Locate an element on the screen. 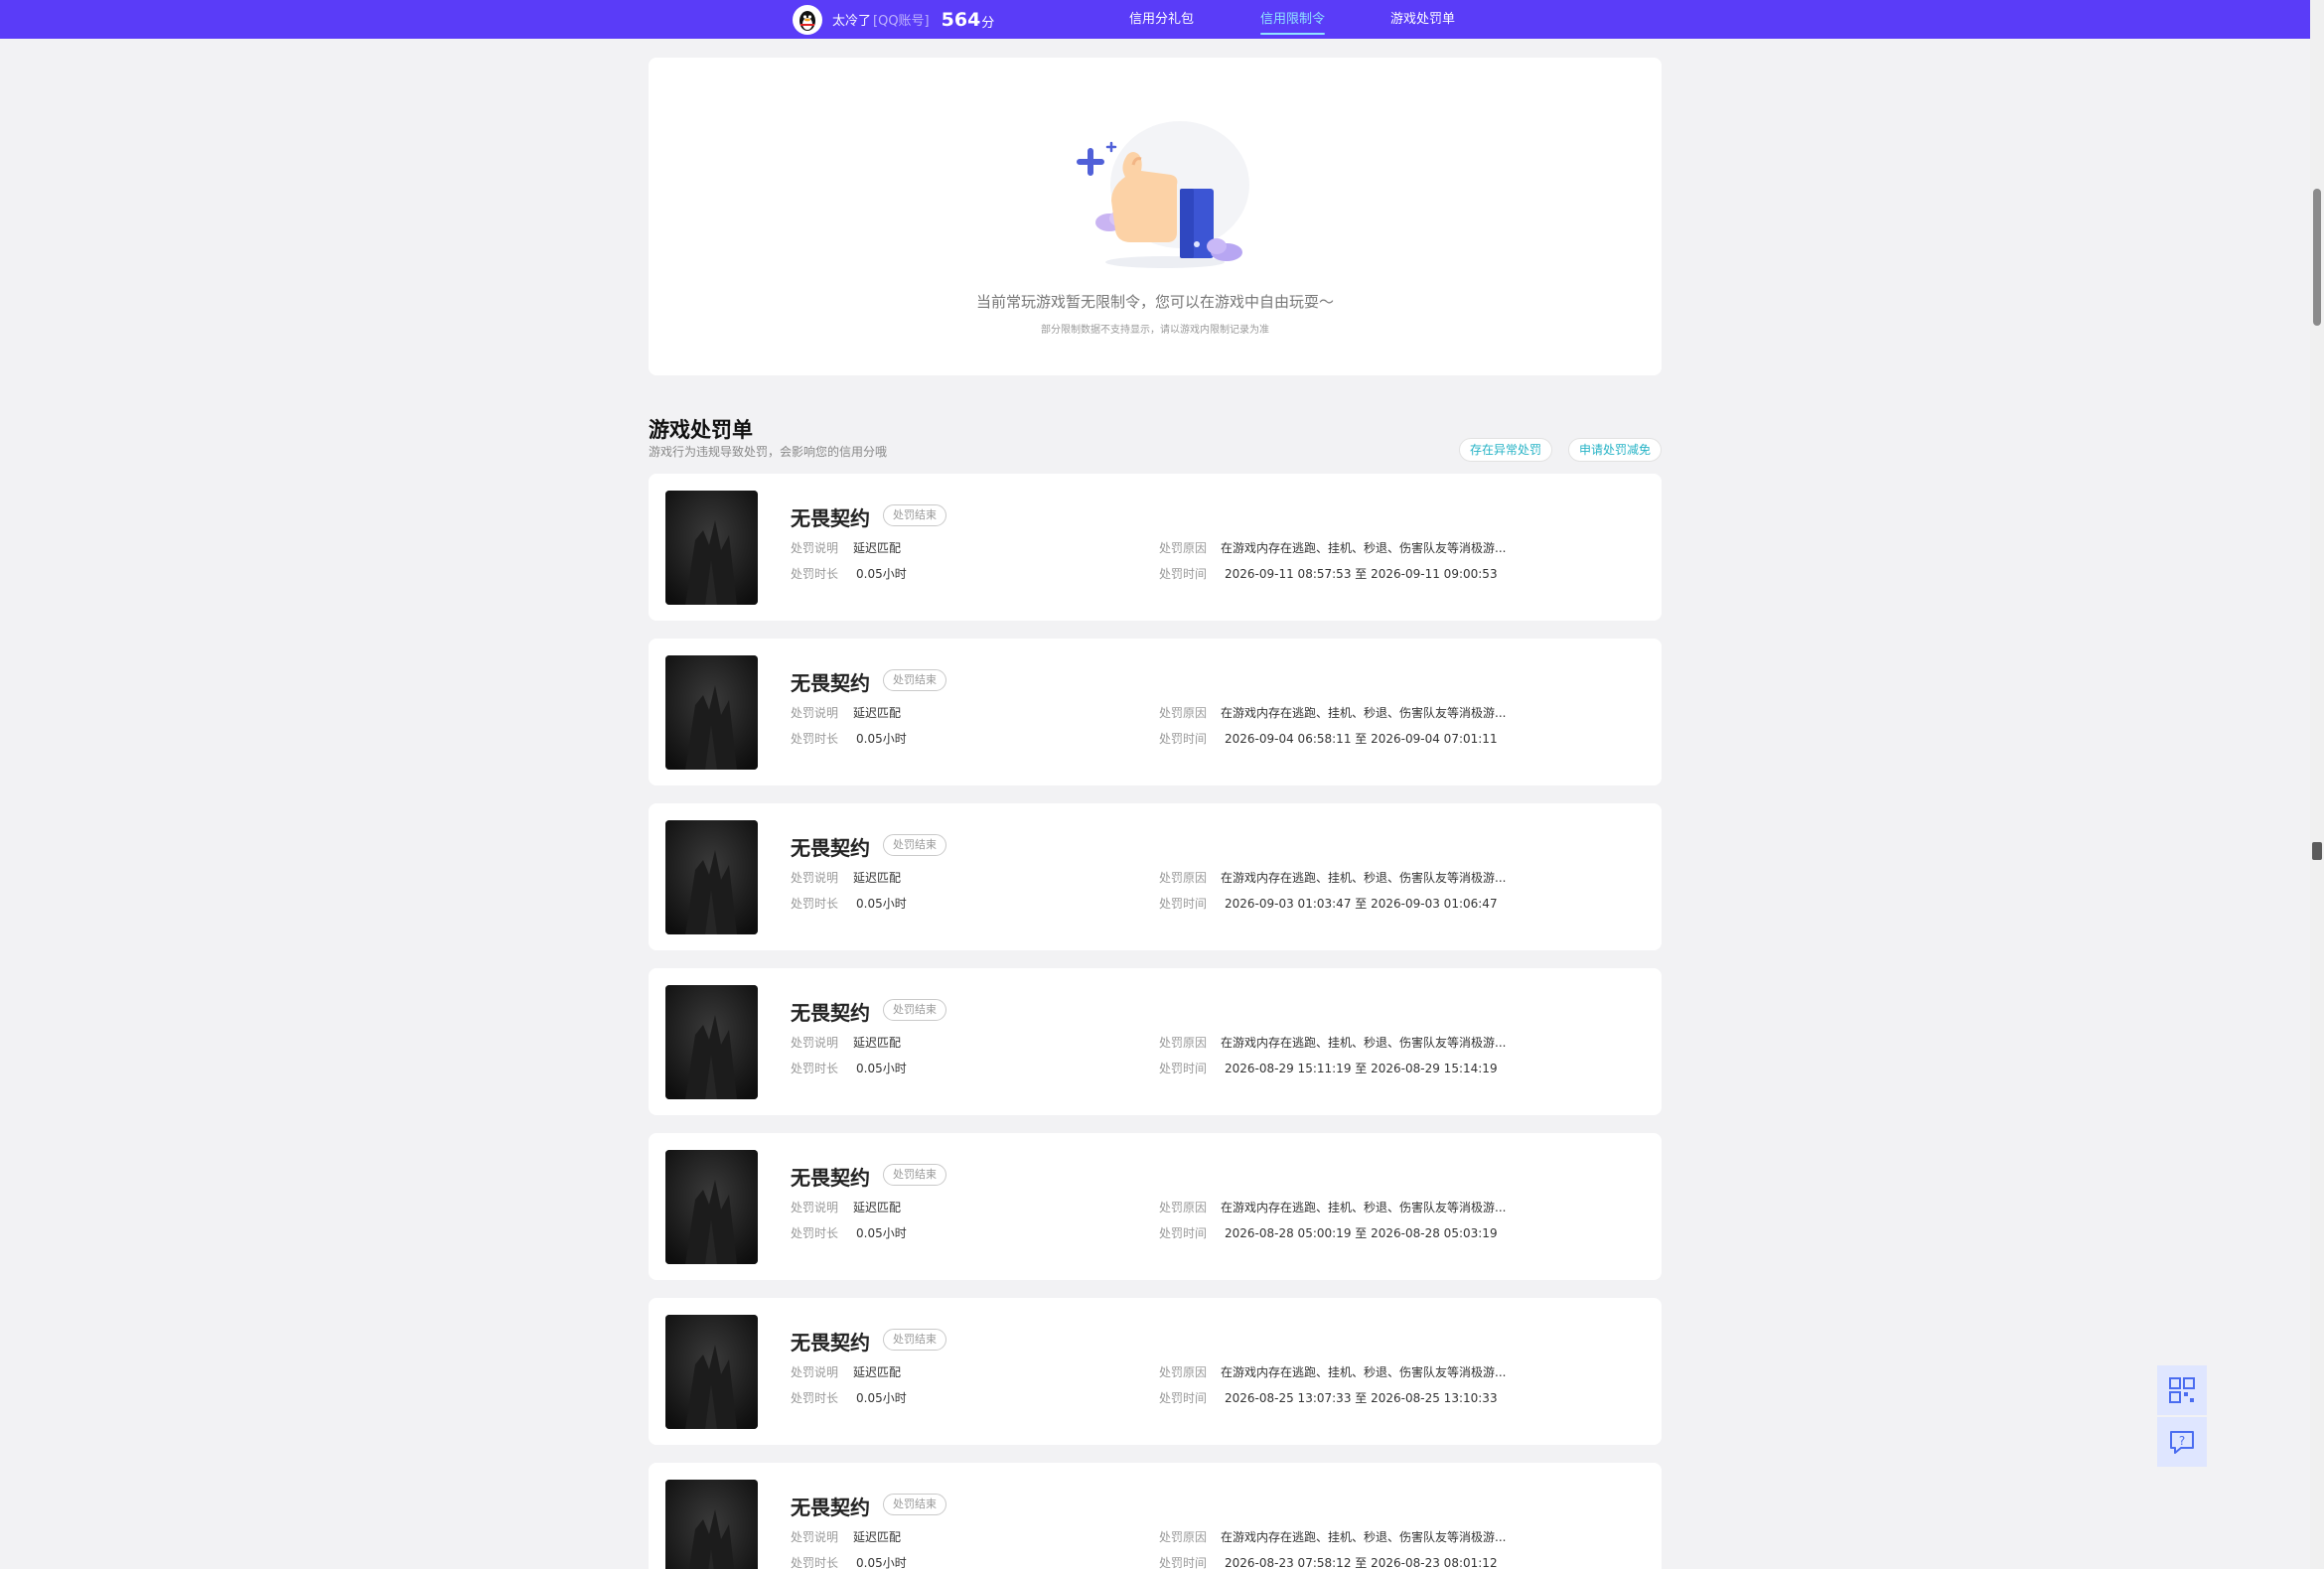 Image resolution: width=2324 pixels, height=1569 pixels. time-start: 2026-08-29 15:11:19 is located at coordinates (1288, 1068).